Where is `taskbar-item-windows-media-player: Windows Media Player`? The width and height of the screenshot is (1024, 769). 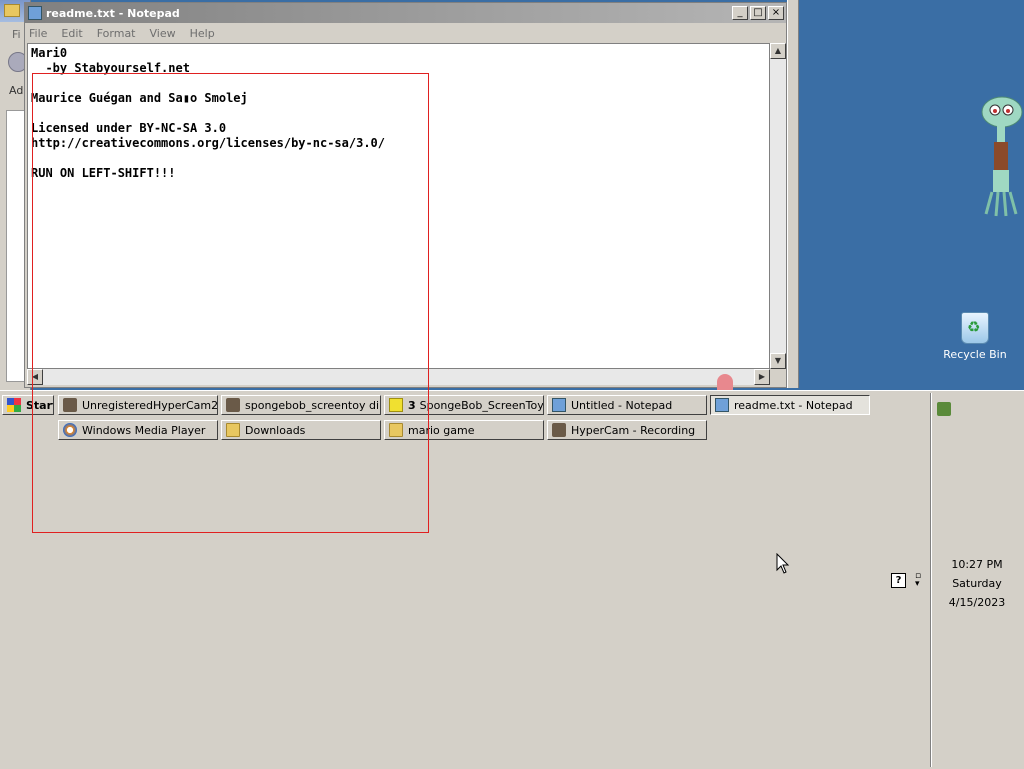 taskbar-item-windows-media-player: Windows Media Player is located at coordinates (138, 430).